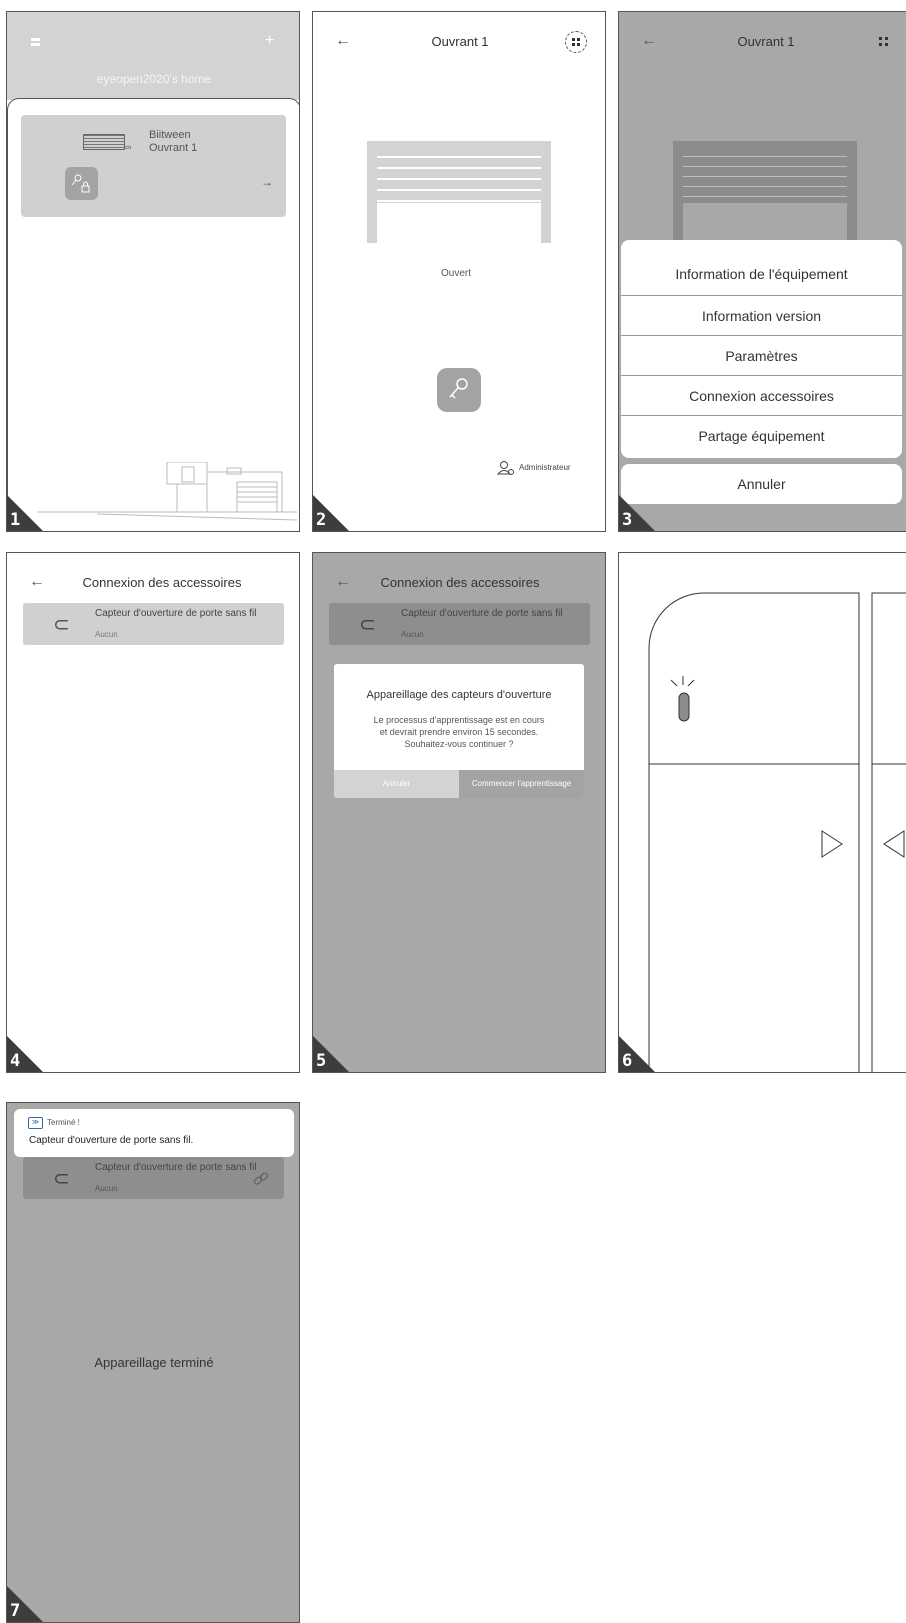 The image size is (906, 1623). What do you see at coordinates (35, 42) in the screenshot?
I see `menu-icon` at bounding box center [35, 42].